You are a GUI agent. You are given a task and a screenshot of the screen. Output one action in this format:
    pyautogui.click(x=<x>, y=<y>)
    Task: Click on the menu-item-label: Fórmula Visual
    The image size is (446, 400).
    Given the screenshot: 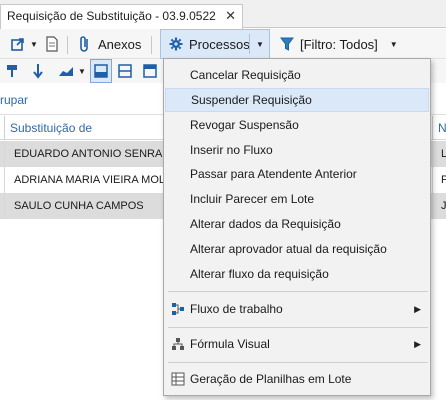 What is the action you would take?
    pyautogui.click(x=230, y=344)
    